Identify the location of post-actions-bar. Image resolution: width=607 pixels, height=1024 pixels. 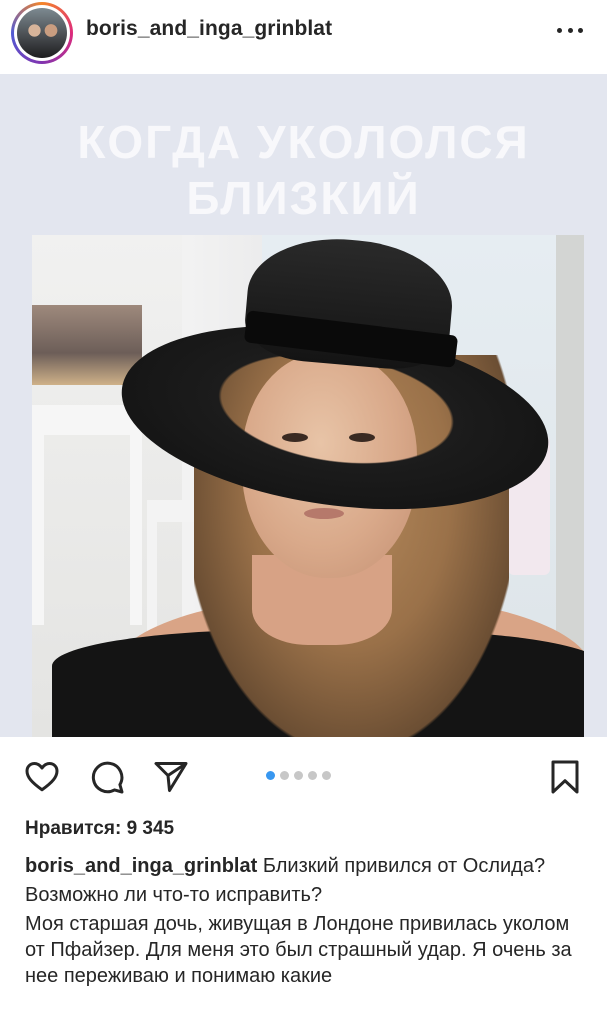
(303, 777).